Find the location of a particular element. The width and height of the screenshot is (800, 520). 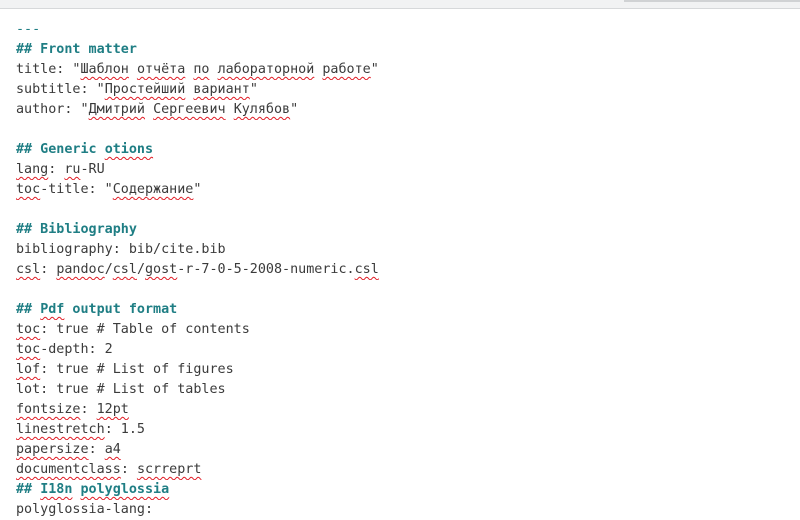

editor-code-line: papersize: a4 is located at coordinates (408, 450).